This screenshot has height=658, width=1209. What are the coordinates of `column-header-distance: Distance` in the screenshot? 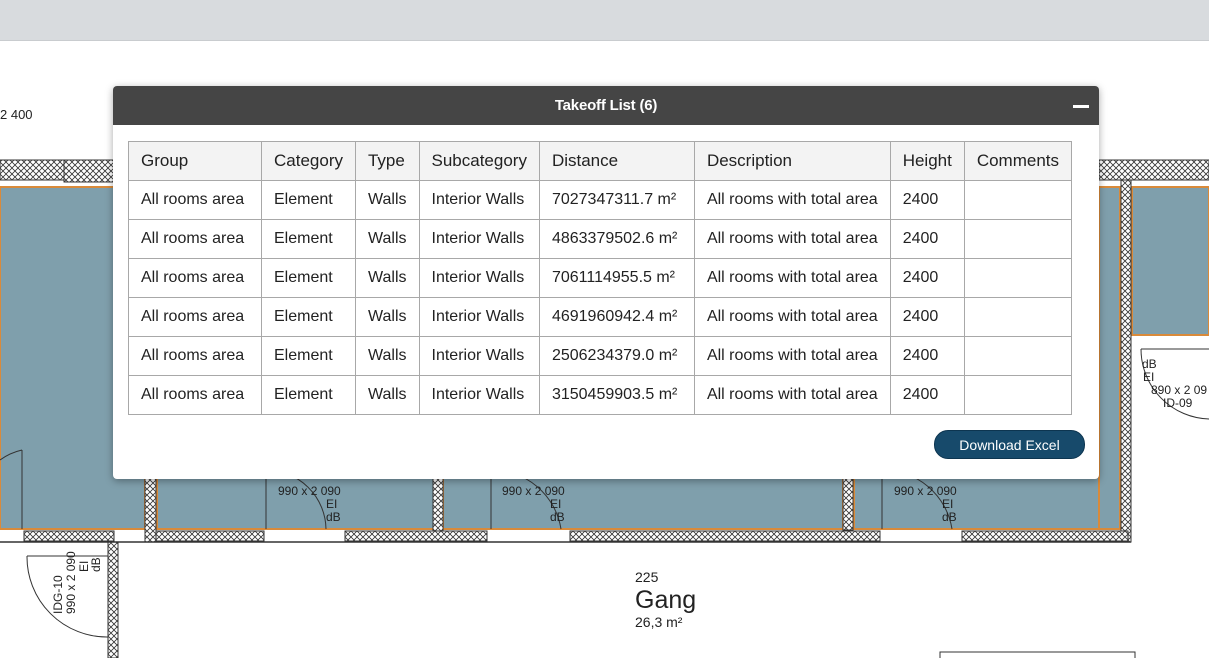 It's located at (616, 161).